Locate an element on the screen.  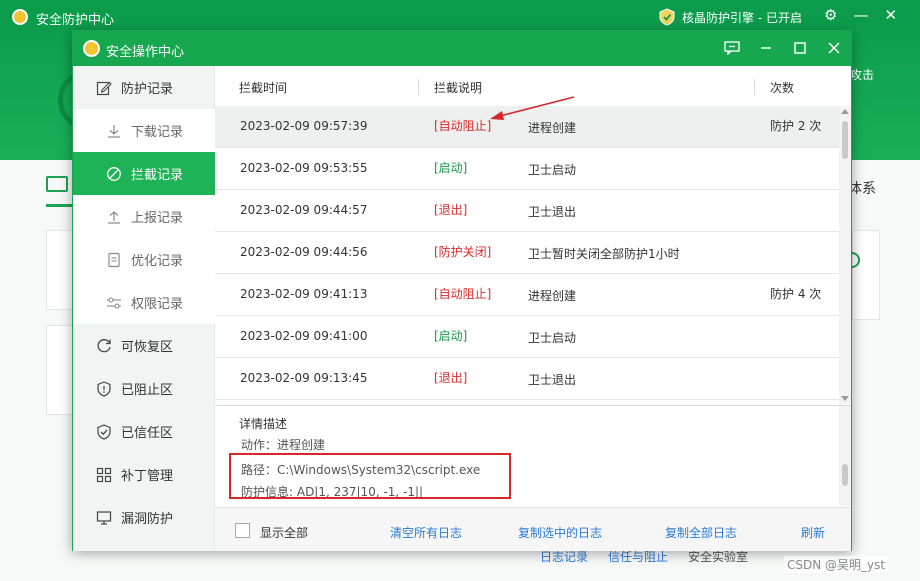
detail-scrollbar is located at coordinates (845, 456).